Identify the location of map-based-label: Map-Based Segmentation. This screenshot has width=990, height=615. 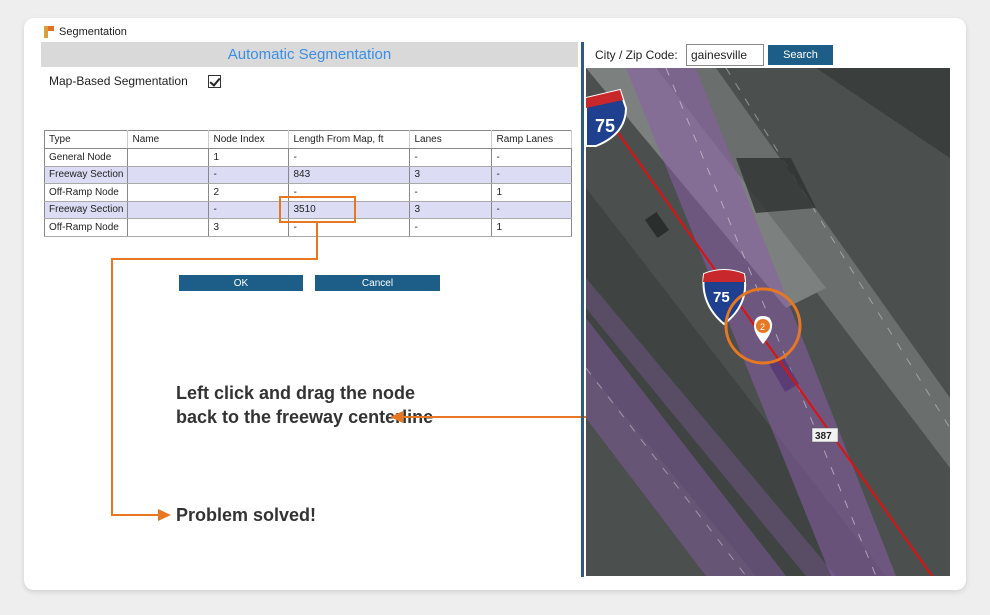
(118, 81).